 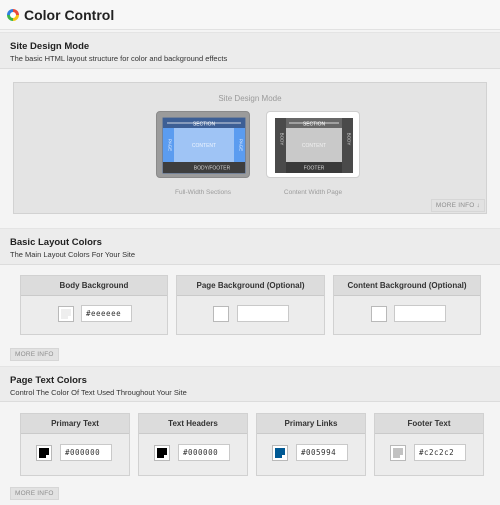 I want to click on color-box-body-background: Body Background #eeeeee, so click(x=94, y=305).